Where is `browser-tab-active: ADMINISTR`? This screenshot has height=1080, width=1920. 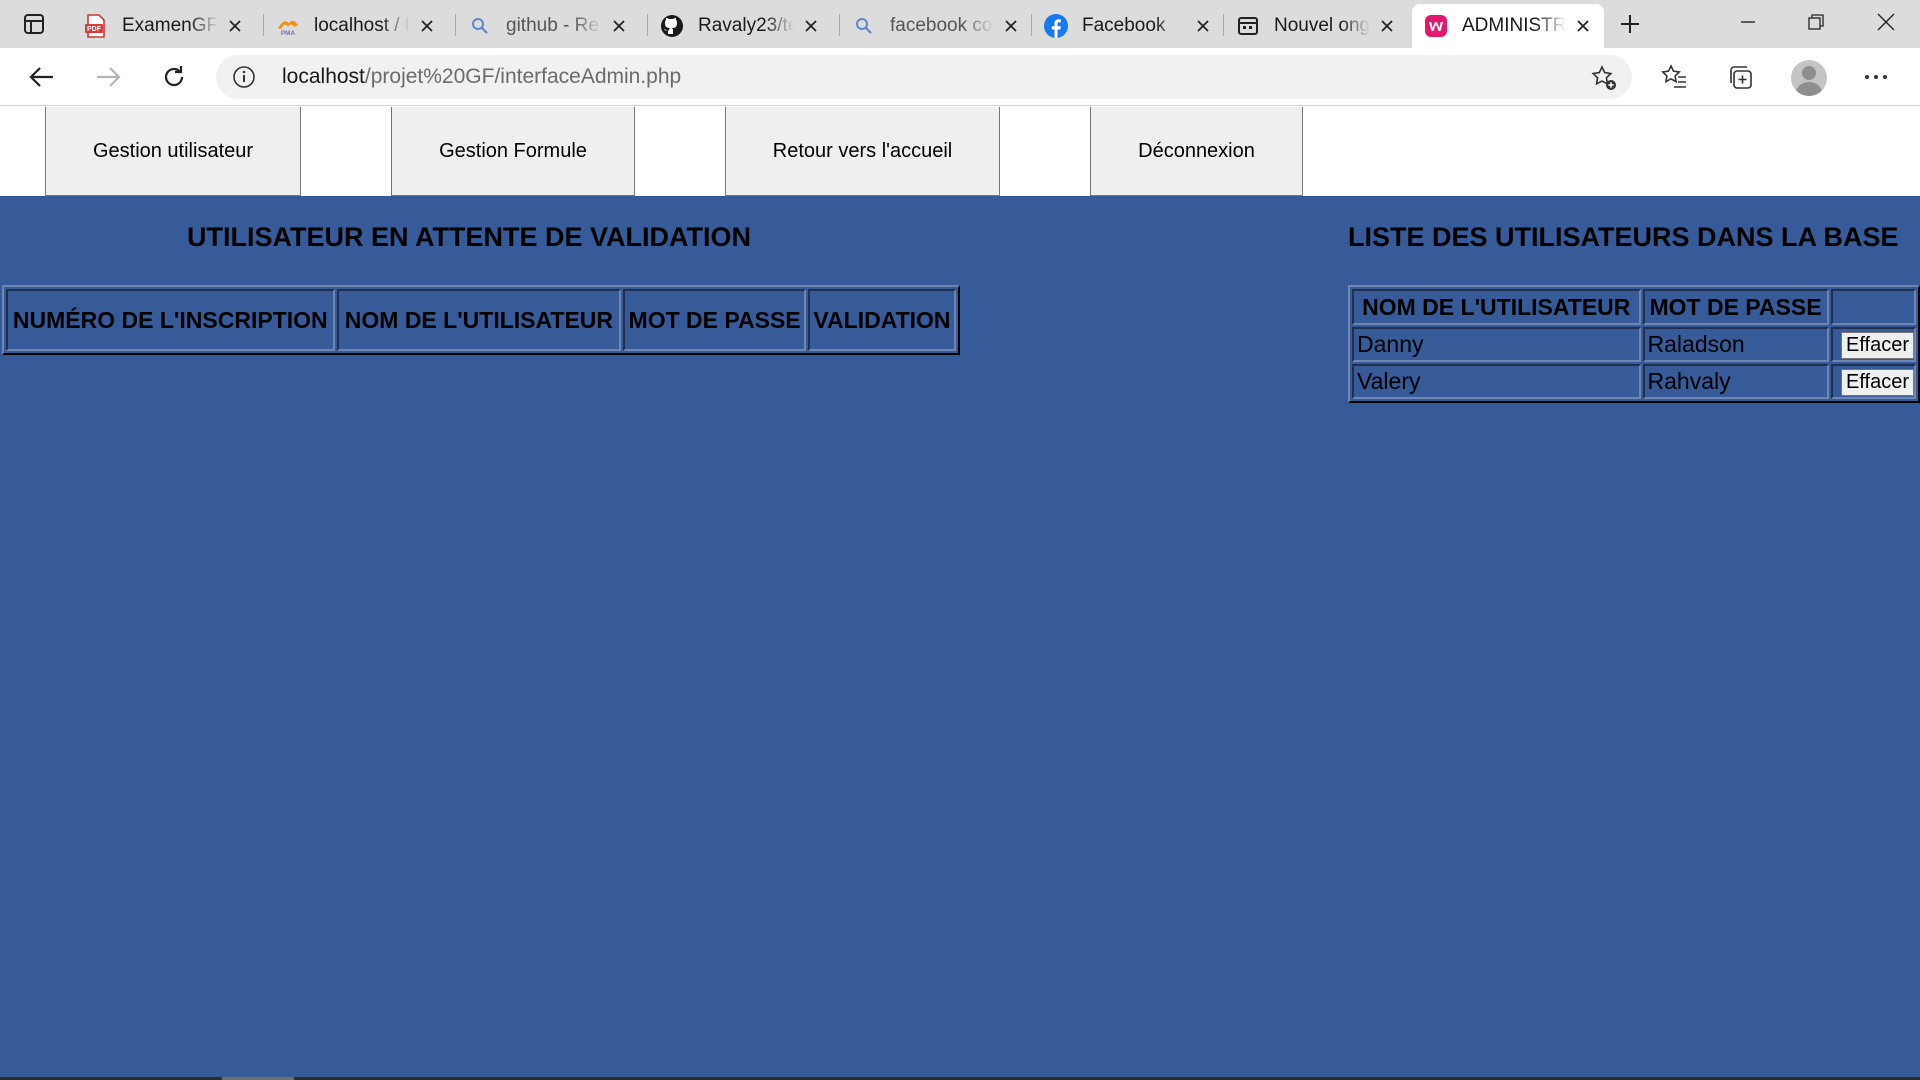 browser-tab-active: ADMINISTR is located at coordinates (1508, 26).